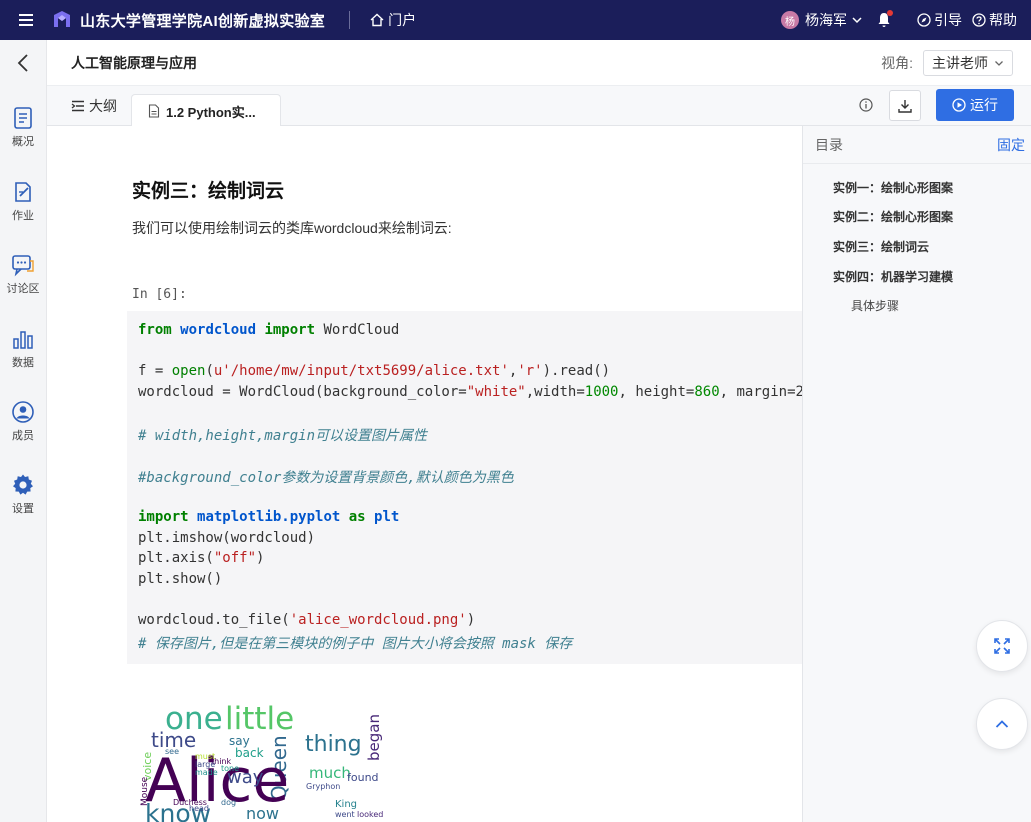  I want to click on wc-word: Gryphon, so click(323, 786).